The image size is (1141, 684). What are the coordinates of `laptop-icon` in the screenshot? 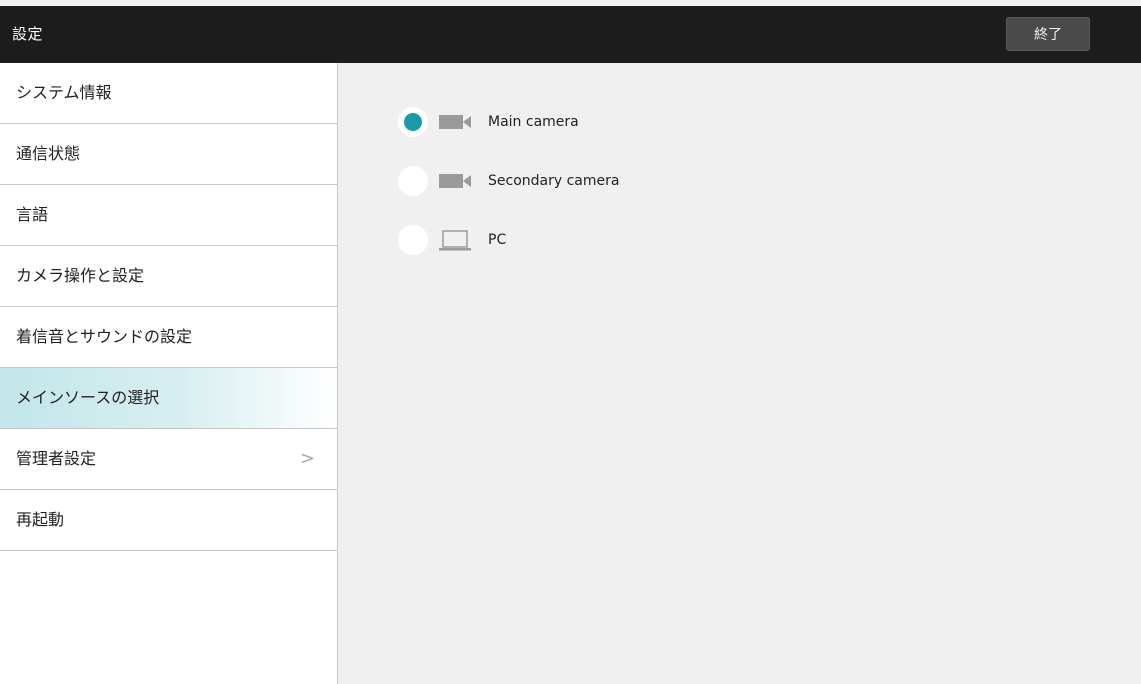 It's located at (455, 240).